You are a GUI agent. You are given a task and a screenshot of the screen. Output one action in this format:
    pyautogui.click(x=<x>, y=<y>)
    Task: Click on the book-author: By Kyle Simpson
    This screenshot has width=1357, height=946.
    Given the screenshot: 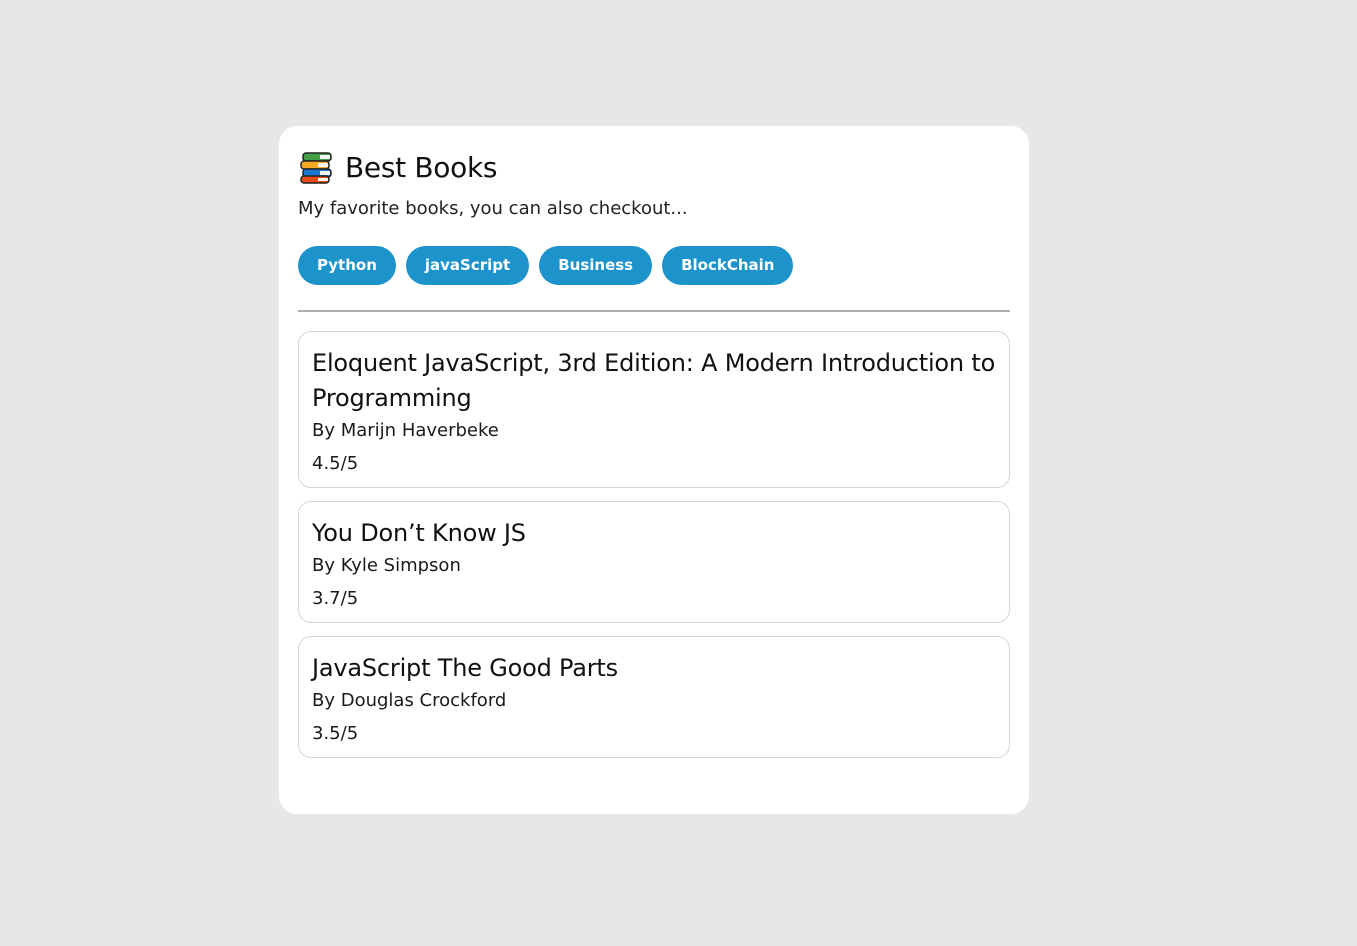 What is the action you would take?
    pyautogui.click(x=386, y=565)
    